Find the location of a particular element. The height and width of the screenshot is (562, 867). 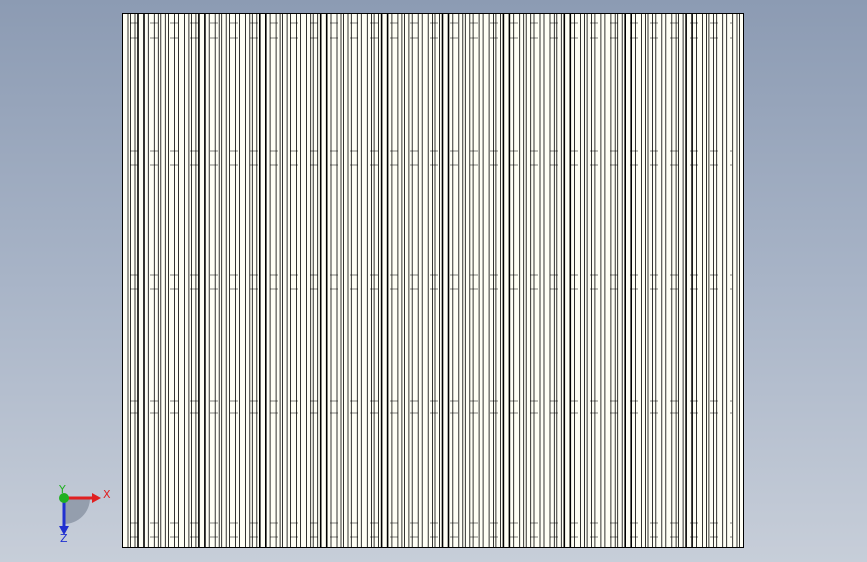

z-axis-label: Z is located at coordinates (64, 538).